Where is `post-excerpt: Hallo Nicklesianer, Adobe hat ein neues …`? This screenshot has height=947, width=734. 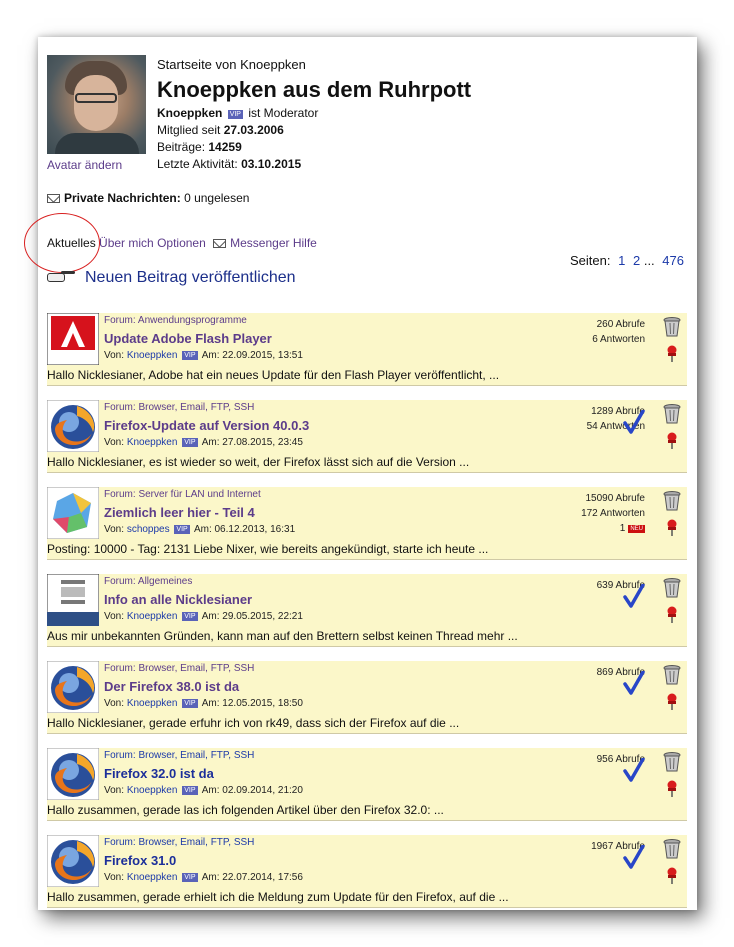
post-excerpt: Hallo Nicklesianer, Adobe hat ein neues … is located at coordinates (273, 375).